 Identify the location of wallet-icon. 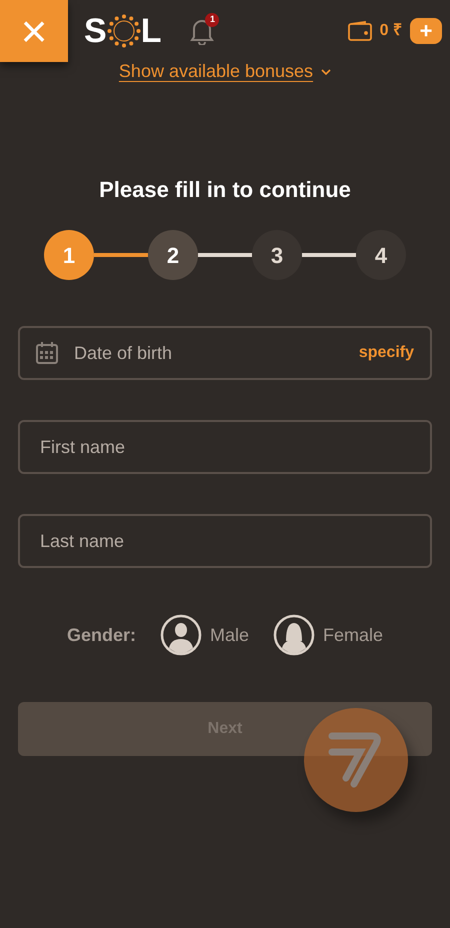
(360, 31).